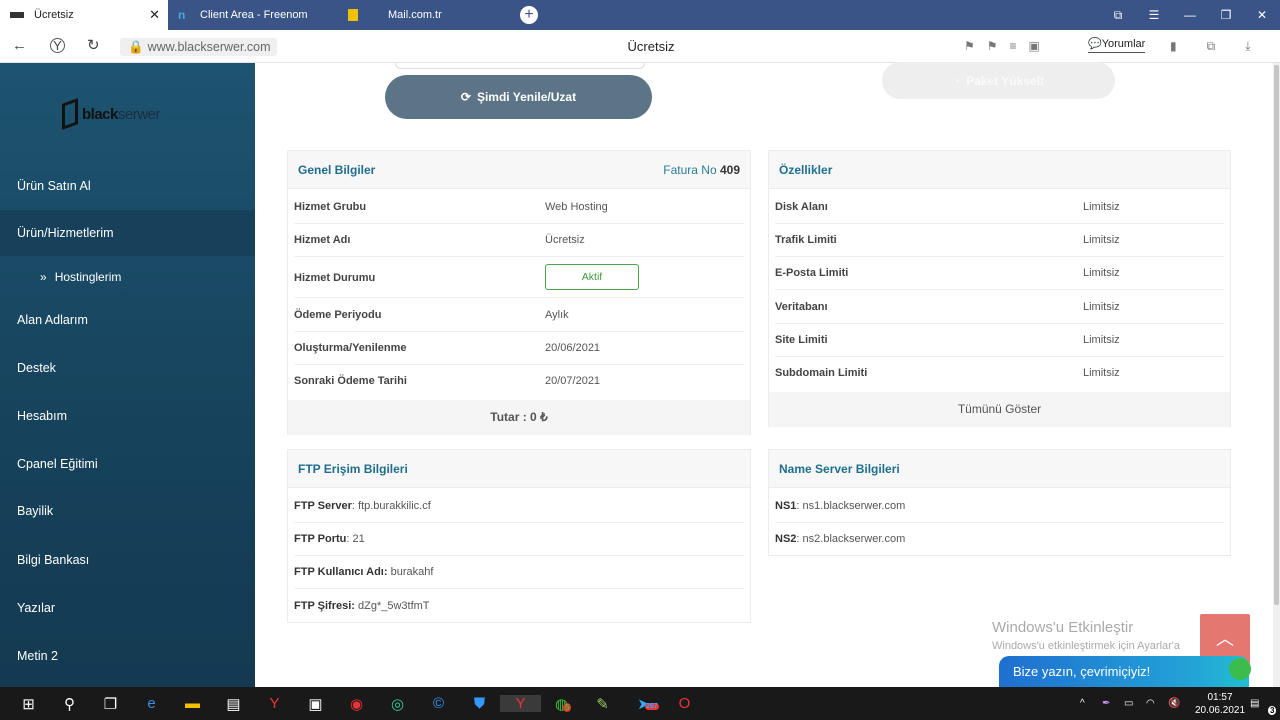  Describe the element at coordinates (151, 703) in the screenshot. I see `edge-icon: e` at that location.